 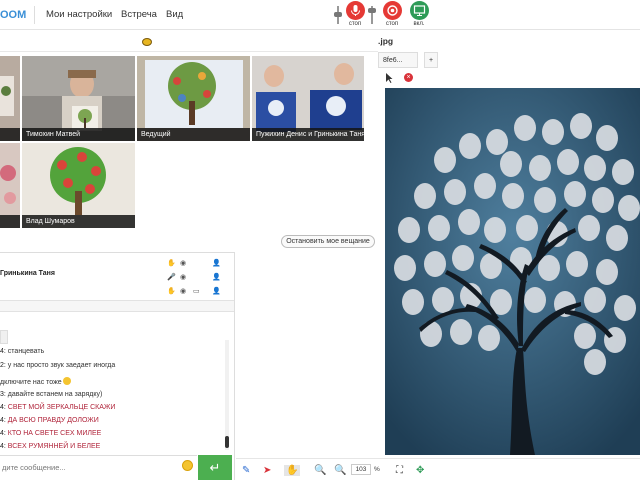 What do you see at coordinates (61, 407) in the screenshot?
I see `chat-text: СВЕТ МОЙ ЗЕРКАЛЬЦЕ СКАЖИ` at bounding box center [61, 407].